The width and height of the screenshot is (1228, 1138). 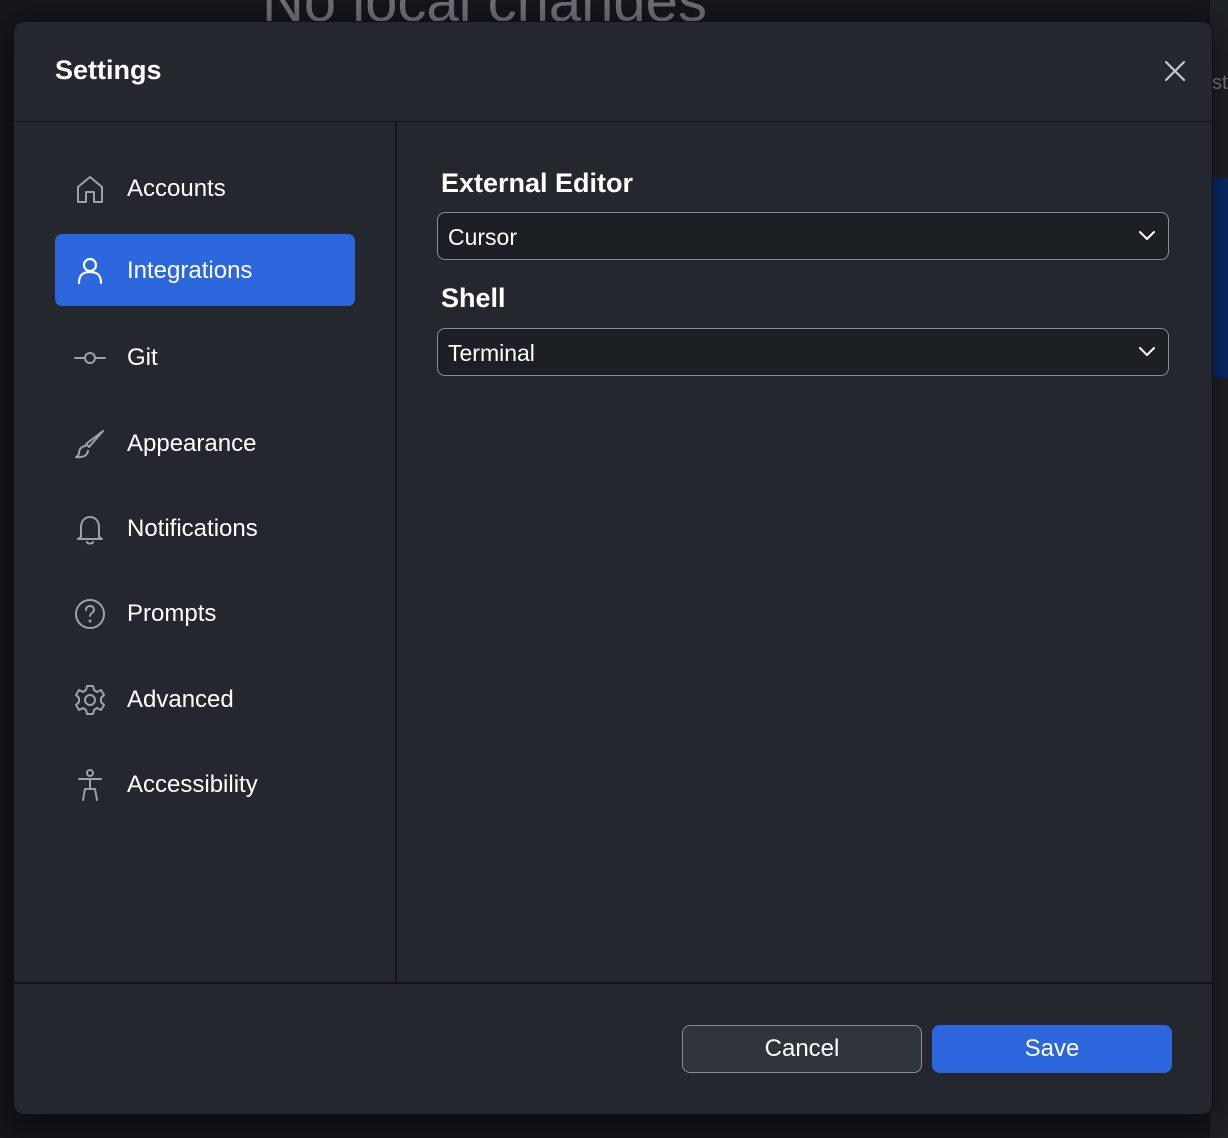 I want to click on sidebar-item-label: Accessibility, so click(x=192, y=784).